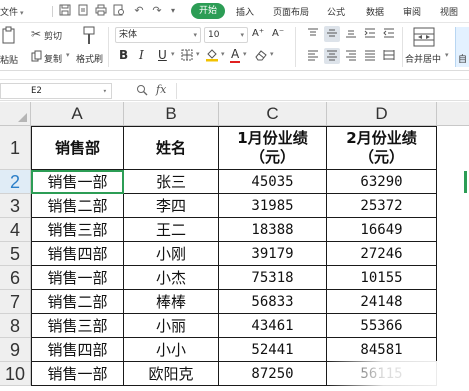 This screenshot has width=469, height=391. Describe the element at coordinates (142, 92) in the screenshot. I see `zoom-icon` at that location.